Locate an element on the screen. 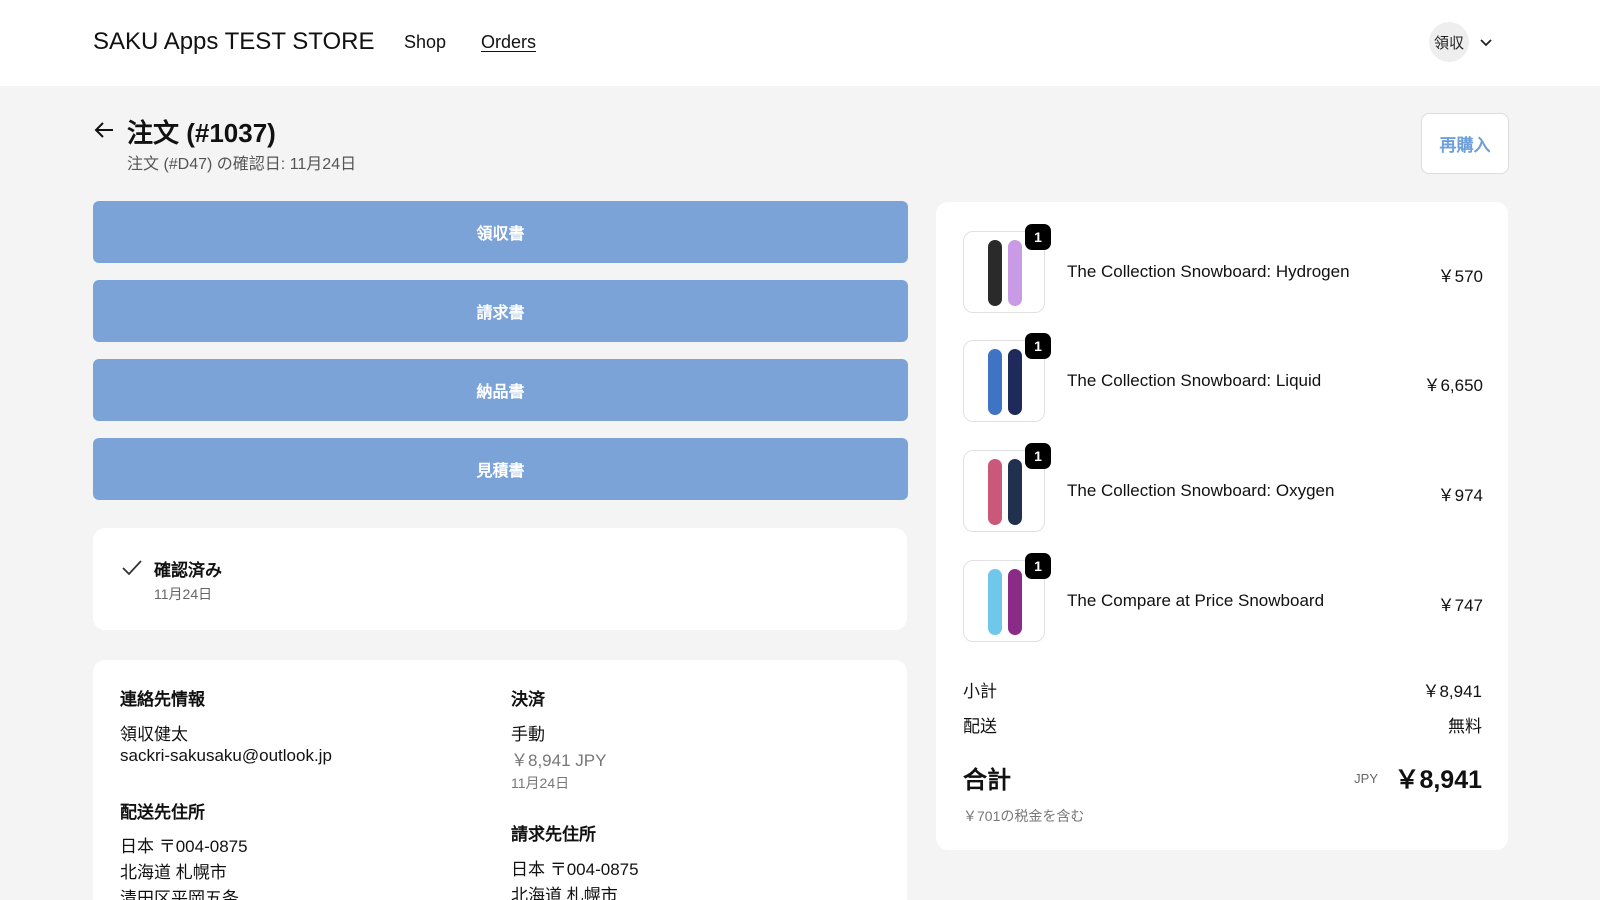 This screenshot has height=900, width=1600. account-menu: 領収 is located at coordinates (1461, 42).